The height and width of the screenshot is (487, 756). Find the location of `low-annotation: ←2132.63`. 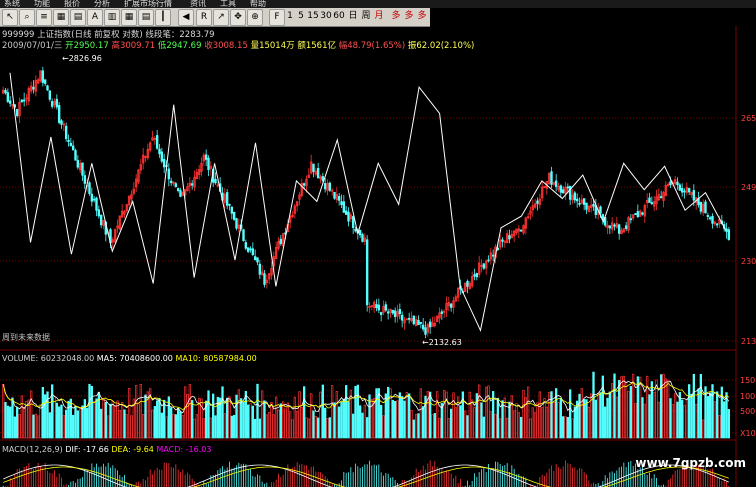

low-annotation: ←2132.63 is located at coordinates (442, 342).